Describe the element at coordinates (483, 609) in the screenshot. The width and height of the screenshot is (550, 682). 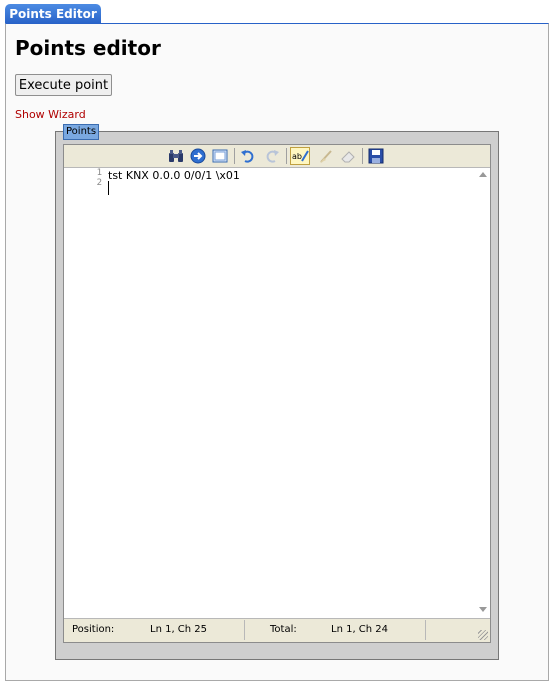
I see `scroll-down-arrow-icon` at that location.